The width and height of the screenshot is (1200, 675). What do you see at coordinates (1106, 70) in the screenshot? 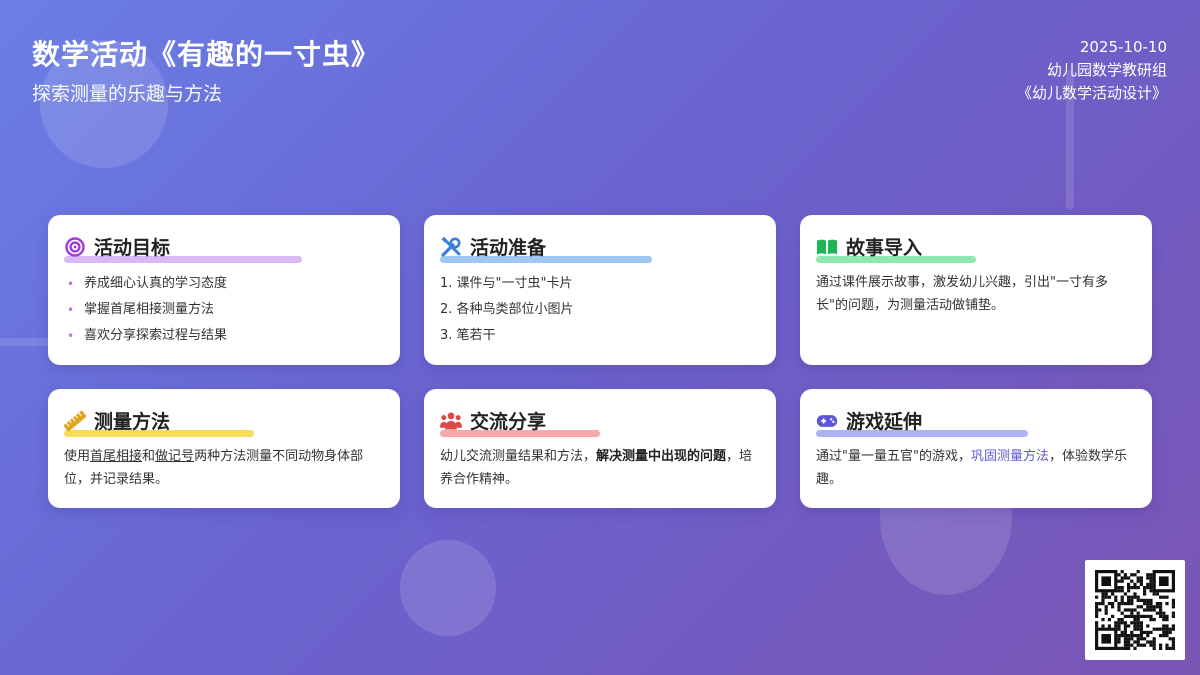
I see `organization: 幼儿园数学教研组` at bounding box center [1106, 70].